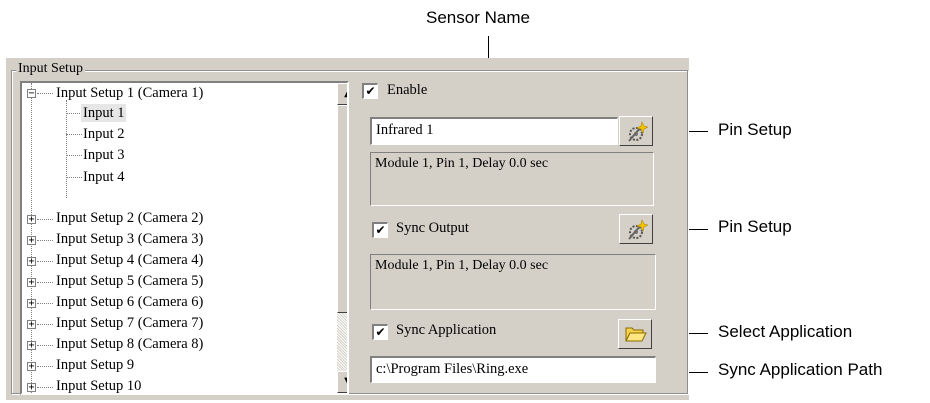  Describe the element at coordinates (129, 260) in the screenshot. I see `tree-item-input-setup-4: Input Setup 4 (Camera 4)` at that location.